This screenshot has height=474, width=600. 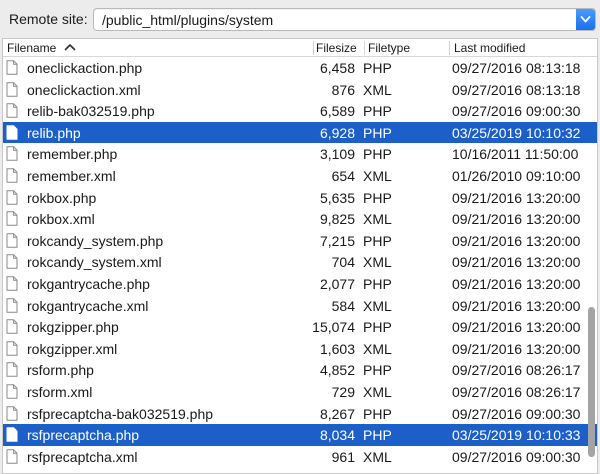 I want to click on file-name: remember.php, so click(x=72, y=154).